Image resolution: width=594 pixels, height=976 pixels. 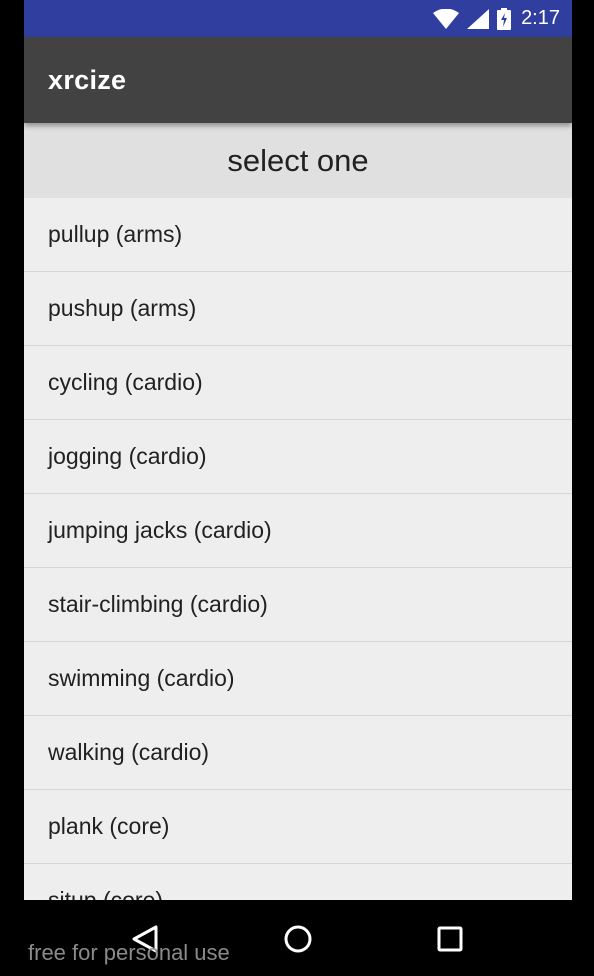 I want to click on list-item: pullup (arms), so click(x=298, y=235).